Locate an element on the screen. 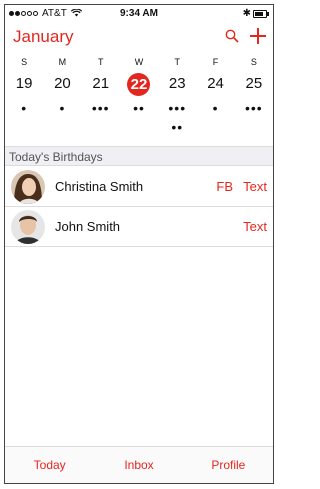  weekday-header: S M T W T F S is located at coordinates (139, 62).